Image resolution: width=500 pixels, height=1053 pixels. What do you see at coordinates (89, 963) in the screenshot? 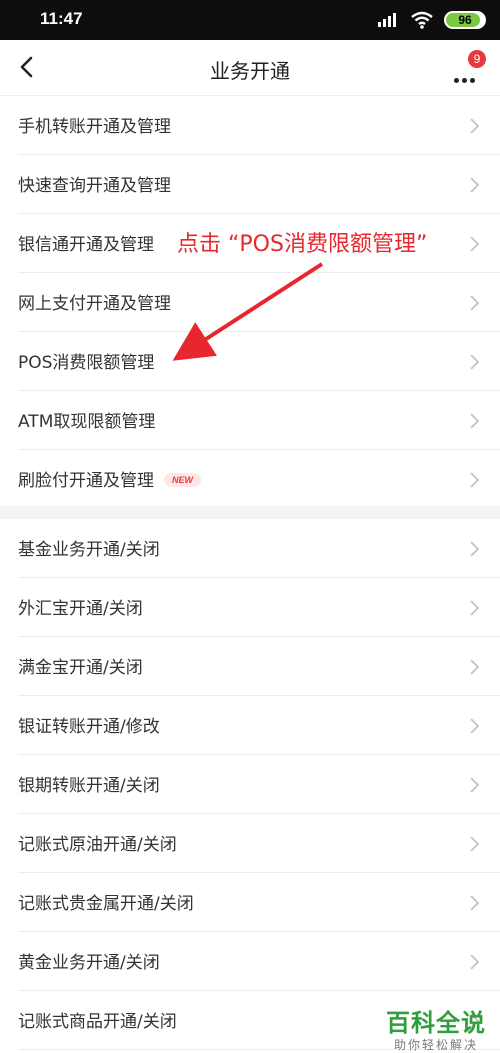
I see `menu-row-text: 黄金业务开通/关闭` at bounding box center [89, 963].